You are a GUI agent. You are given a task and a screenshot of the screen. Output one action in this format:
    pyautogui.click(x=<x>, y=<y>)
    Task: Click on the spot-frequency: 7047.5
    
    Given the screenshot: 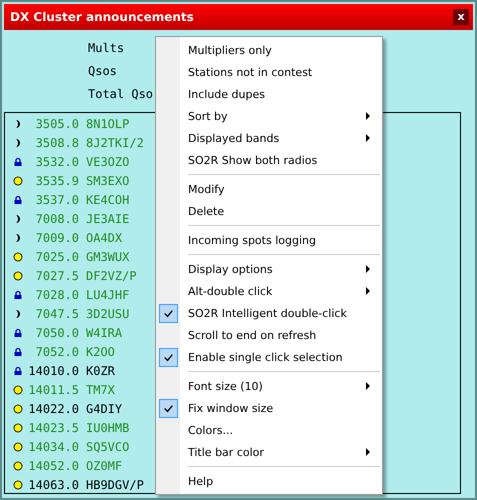 What is the action you would take?
    pyautogui.click(x=56, y=313)
    